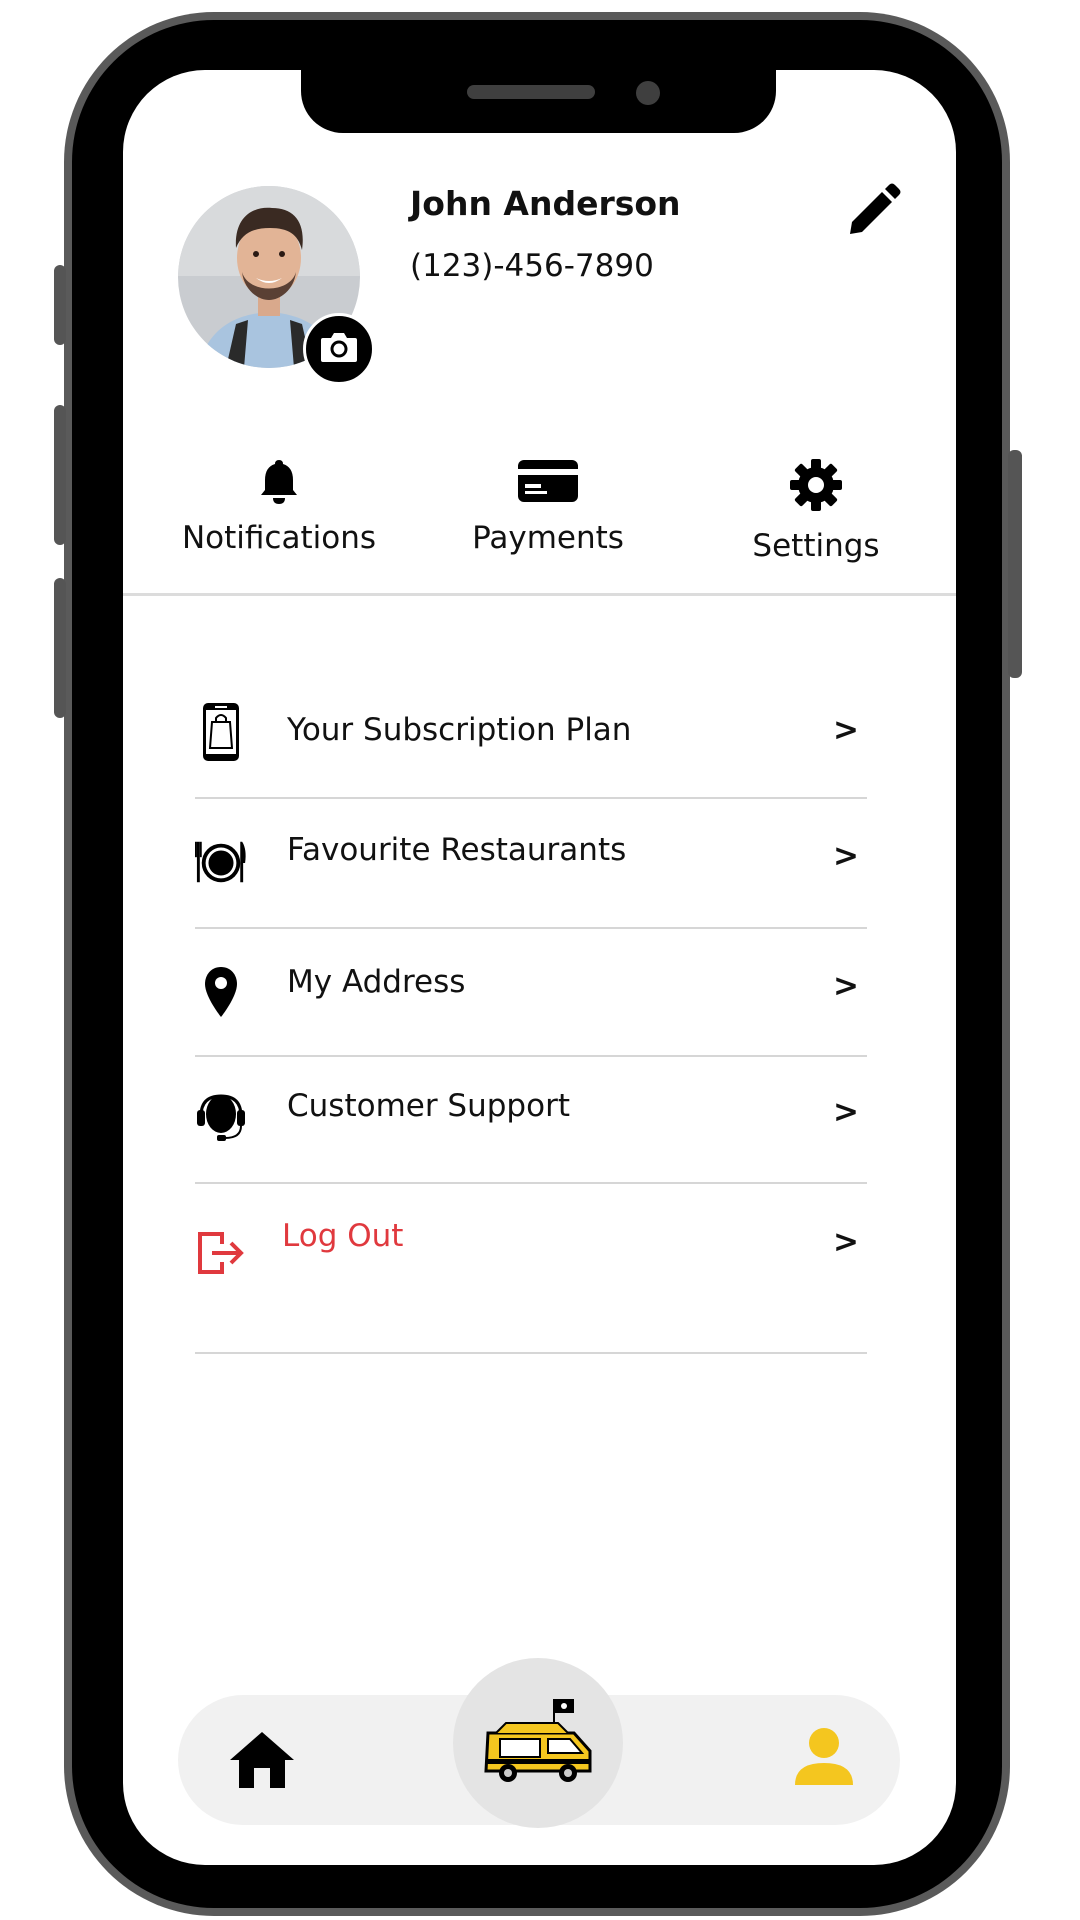 The height and width of the screenshot is (1920, 1080). What do you see at coordinates (531, 1285) in the screenshot?
I see `menu-item-logout: Log Out >` at bounding box center [531, 1285].